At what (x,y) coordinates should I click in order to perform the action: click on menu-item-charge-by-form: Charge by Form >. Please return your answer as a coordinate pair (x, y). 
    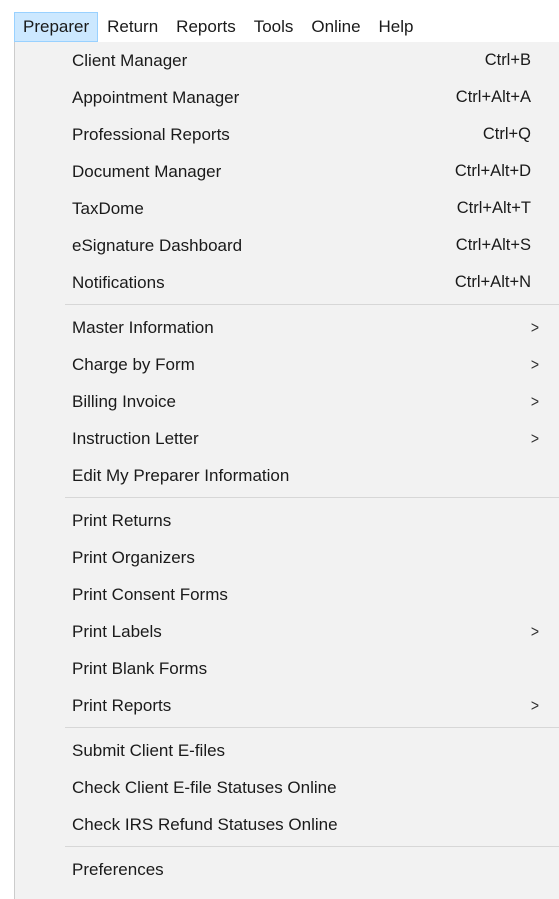
    Looking at the image, I should click on (287, 364).